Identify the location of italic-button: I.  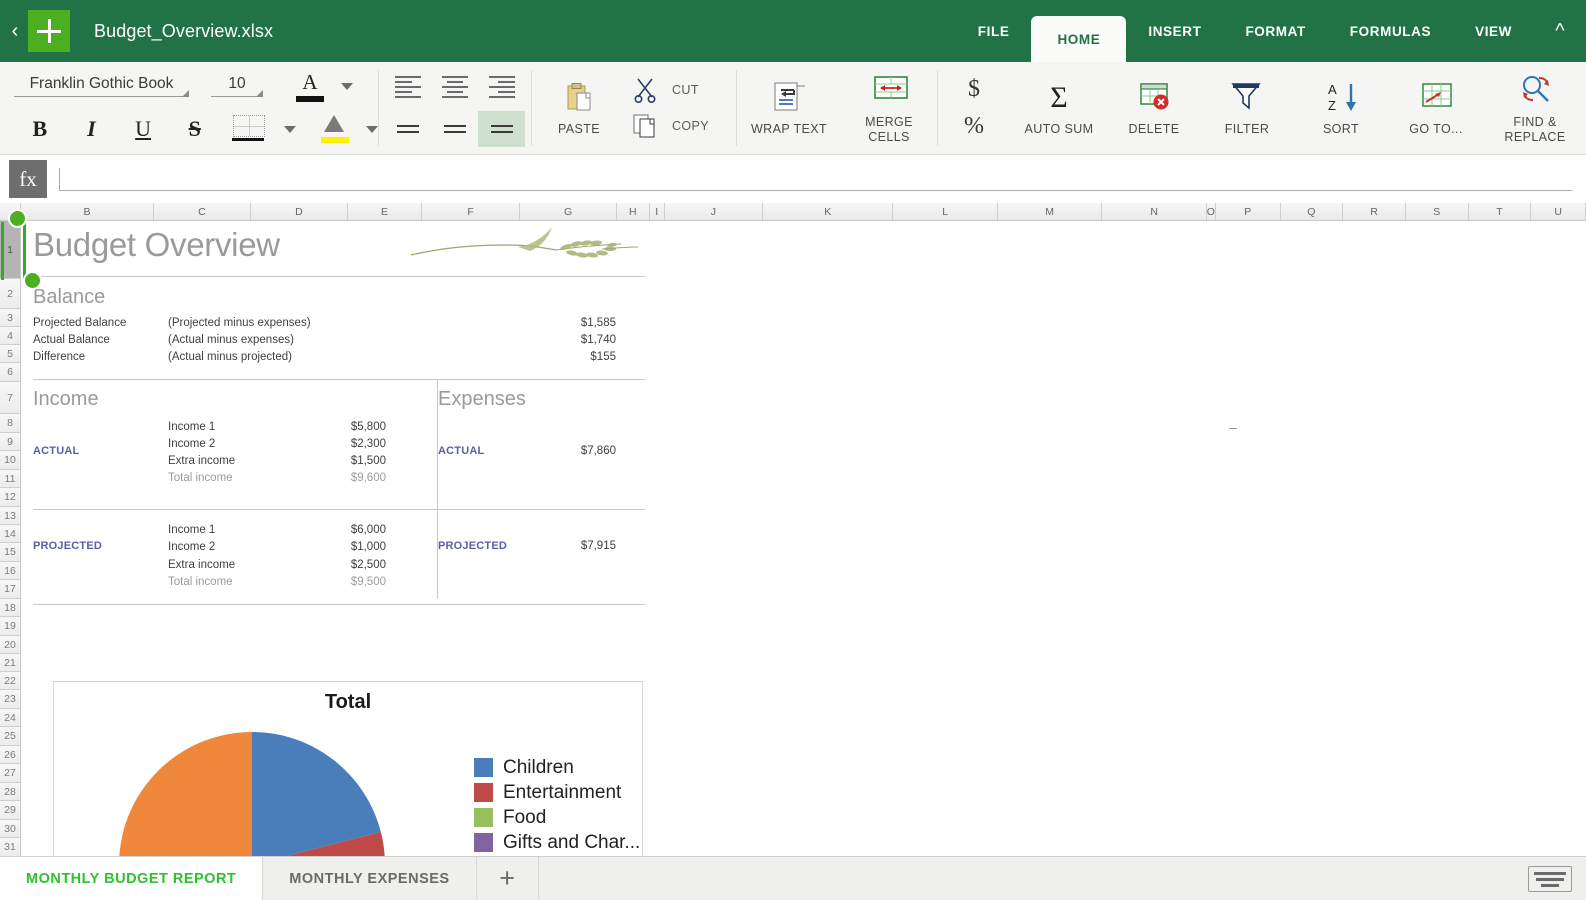
(92, 129).